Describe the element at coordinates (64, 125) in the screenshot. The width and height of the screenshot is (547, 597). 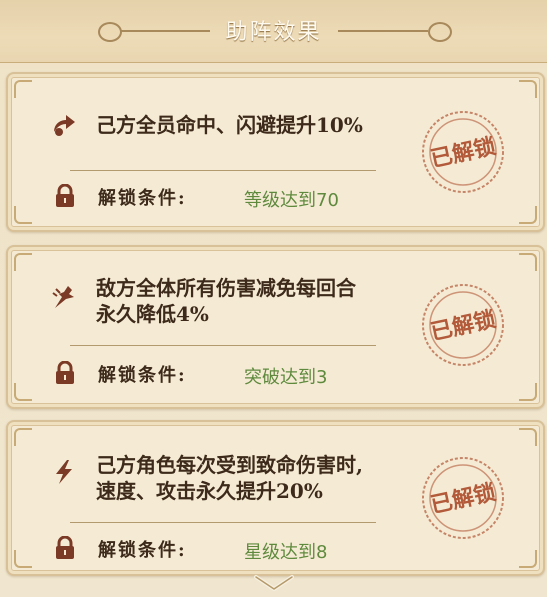
I see `aim-arrow-icon` at that location.